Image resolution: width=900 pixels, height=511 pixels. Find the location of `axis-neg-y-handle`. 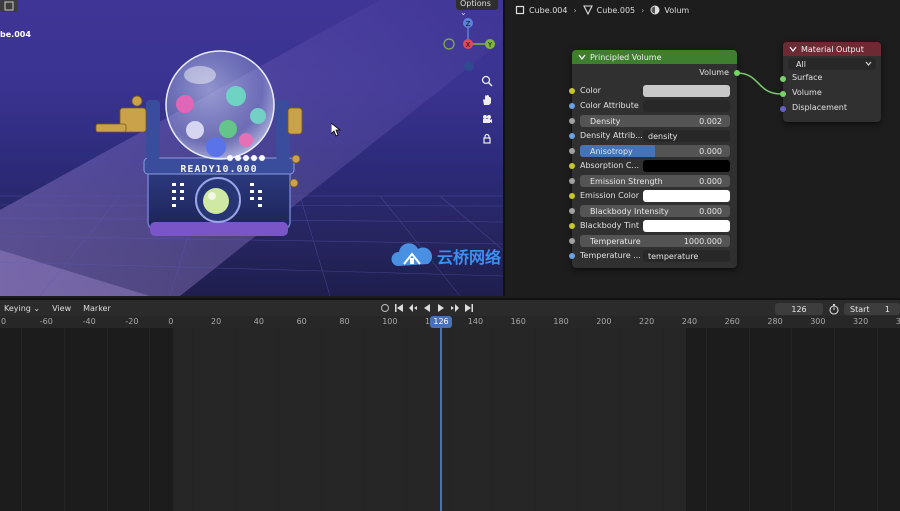

axis-neg-y-handle is located at coordinates (449, 44).